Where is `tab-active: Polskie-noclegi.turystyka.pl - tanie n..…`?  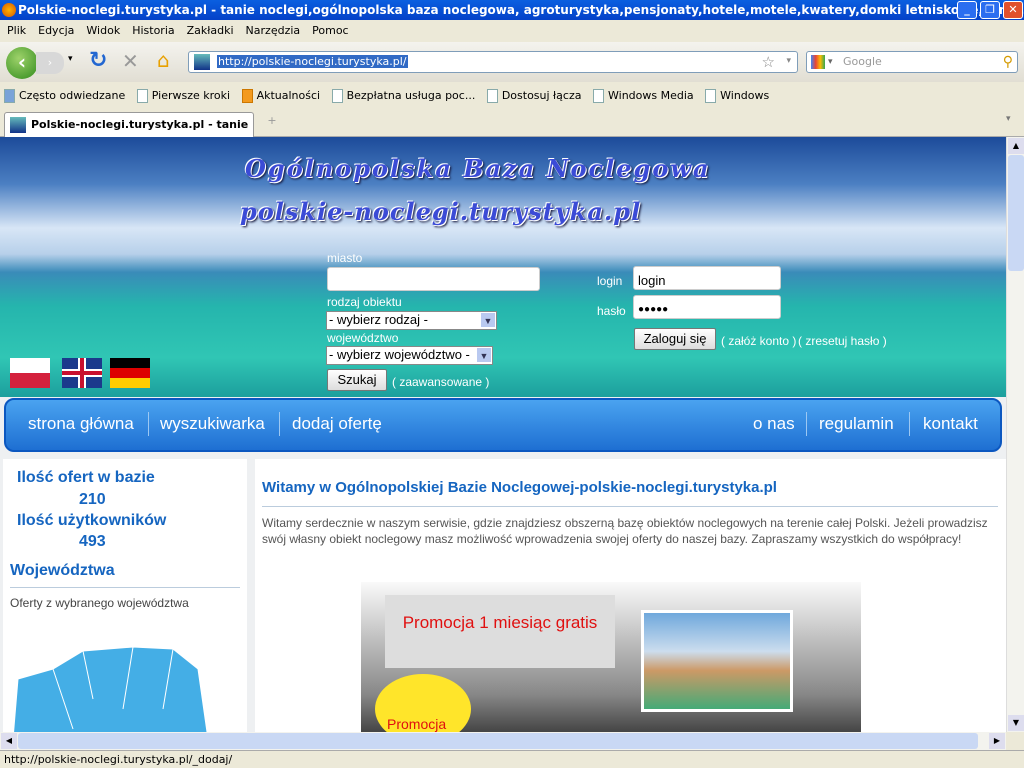 tab-active: Polskie-noclegi.turystyka.pl - tanie n..… is located at coordinates (129, 133).